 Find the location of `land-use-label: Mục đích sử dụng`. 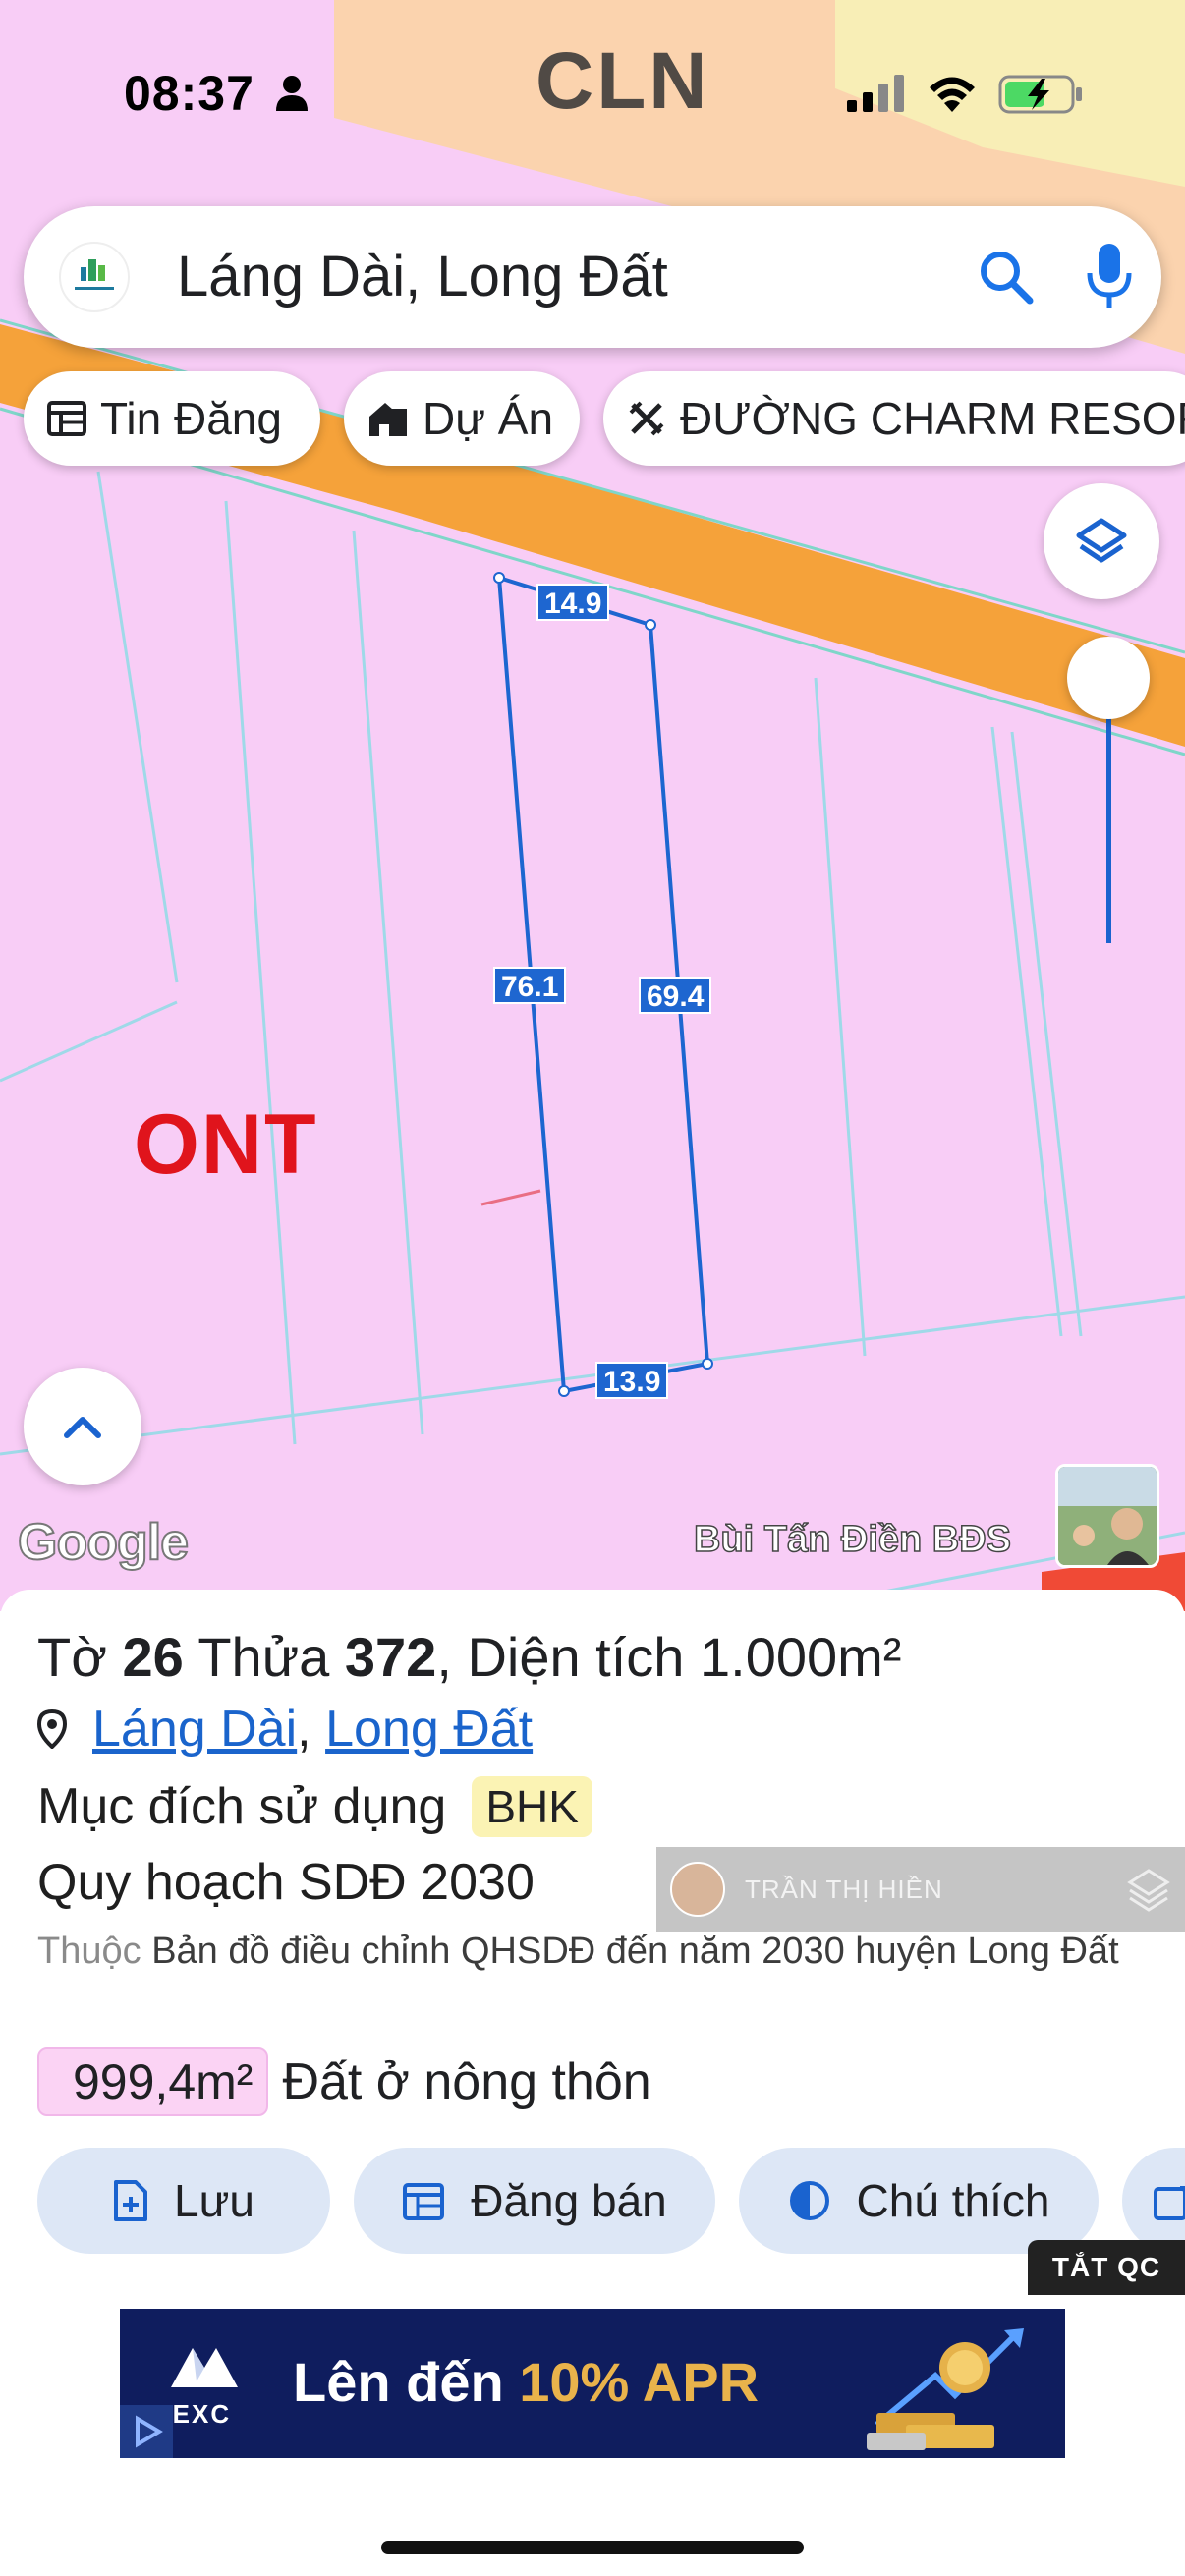

land-use-label: Mục đích sử dụng is located at coordinates (242, 1806).